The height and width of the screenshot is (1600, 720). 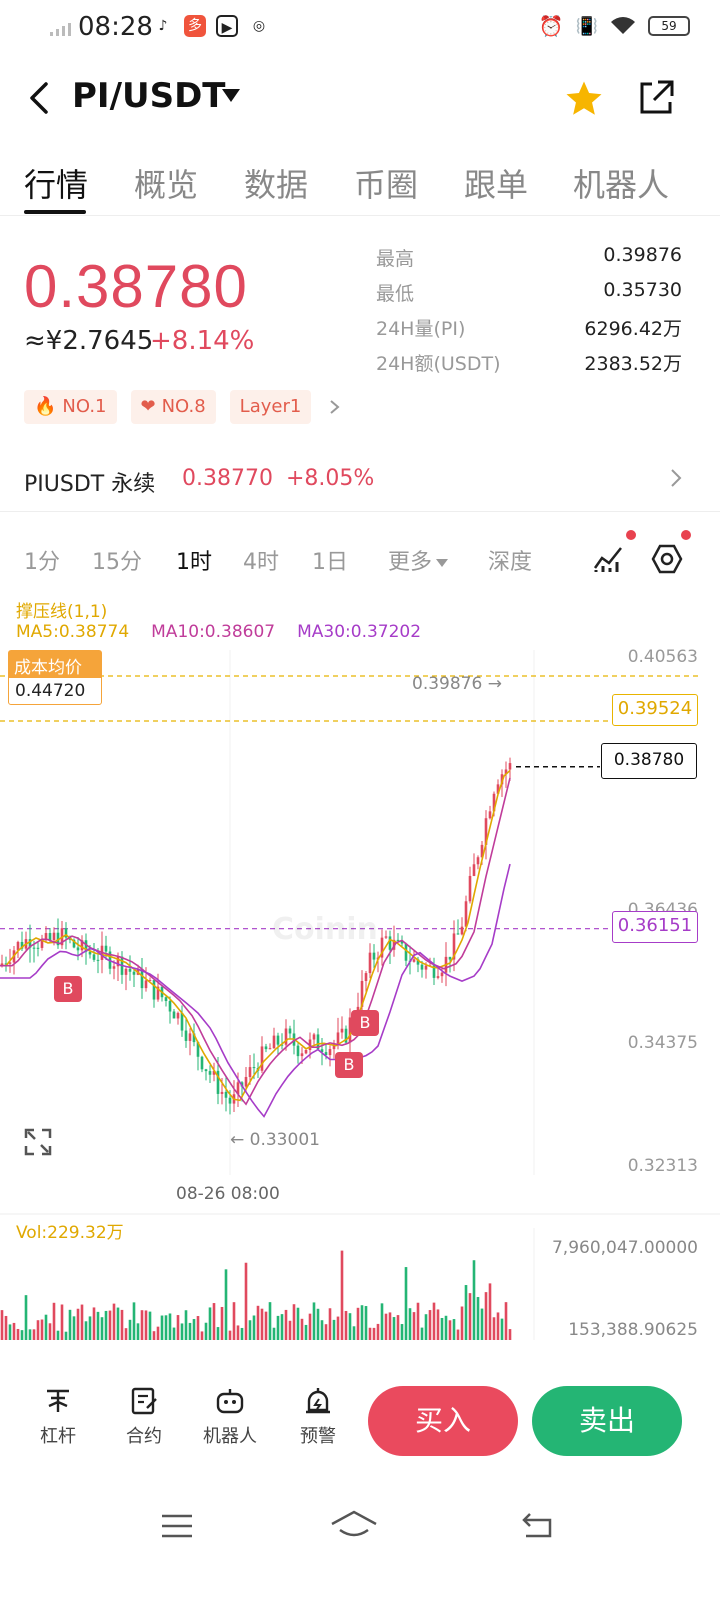 I want to click on tab-copytrade: 跟单, so click(x=496, y=183).